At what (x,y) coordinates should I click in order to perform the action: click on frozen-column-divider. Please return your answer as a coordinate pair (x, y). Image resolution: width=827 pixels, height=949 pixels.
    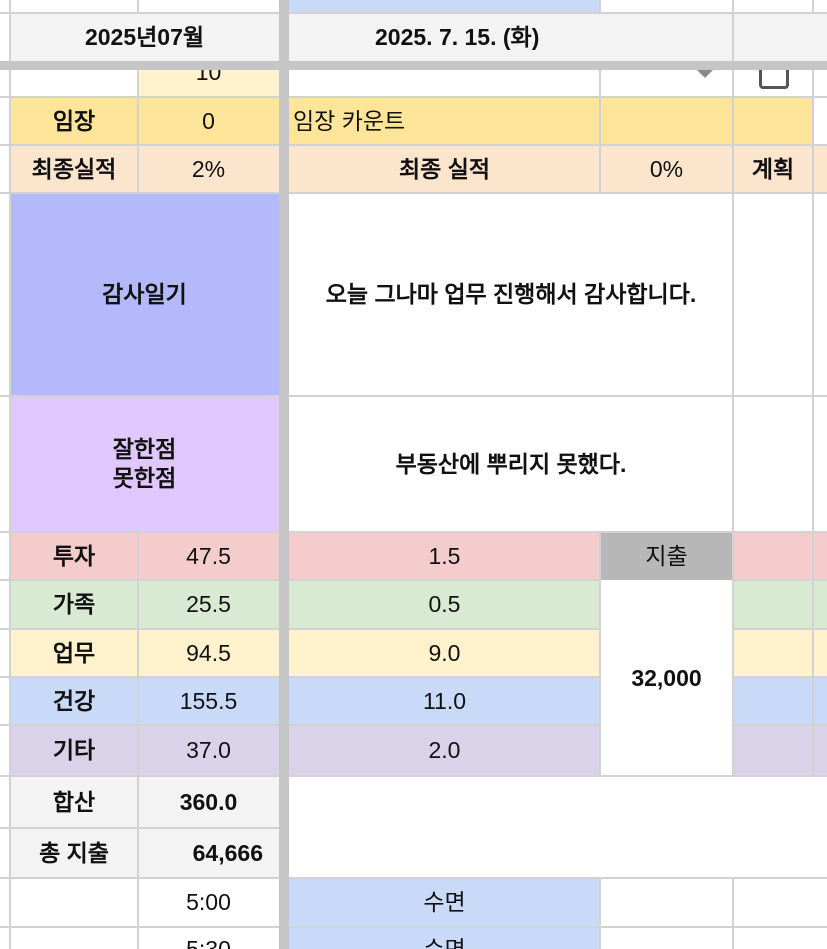
    Looking at the image, I should click on (284, 474).